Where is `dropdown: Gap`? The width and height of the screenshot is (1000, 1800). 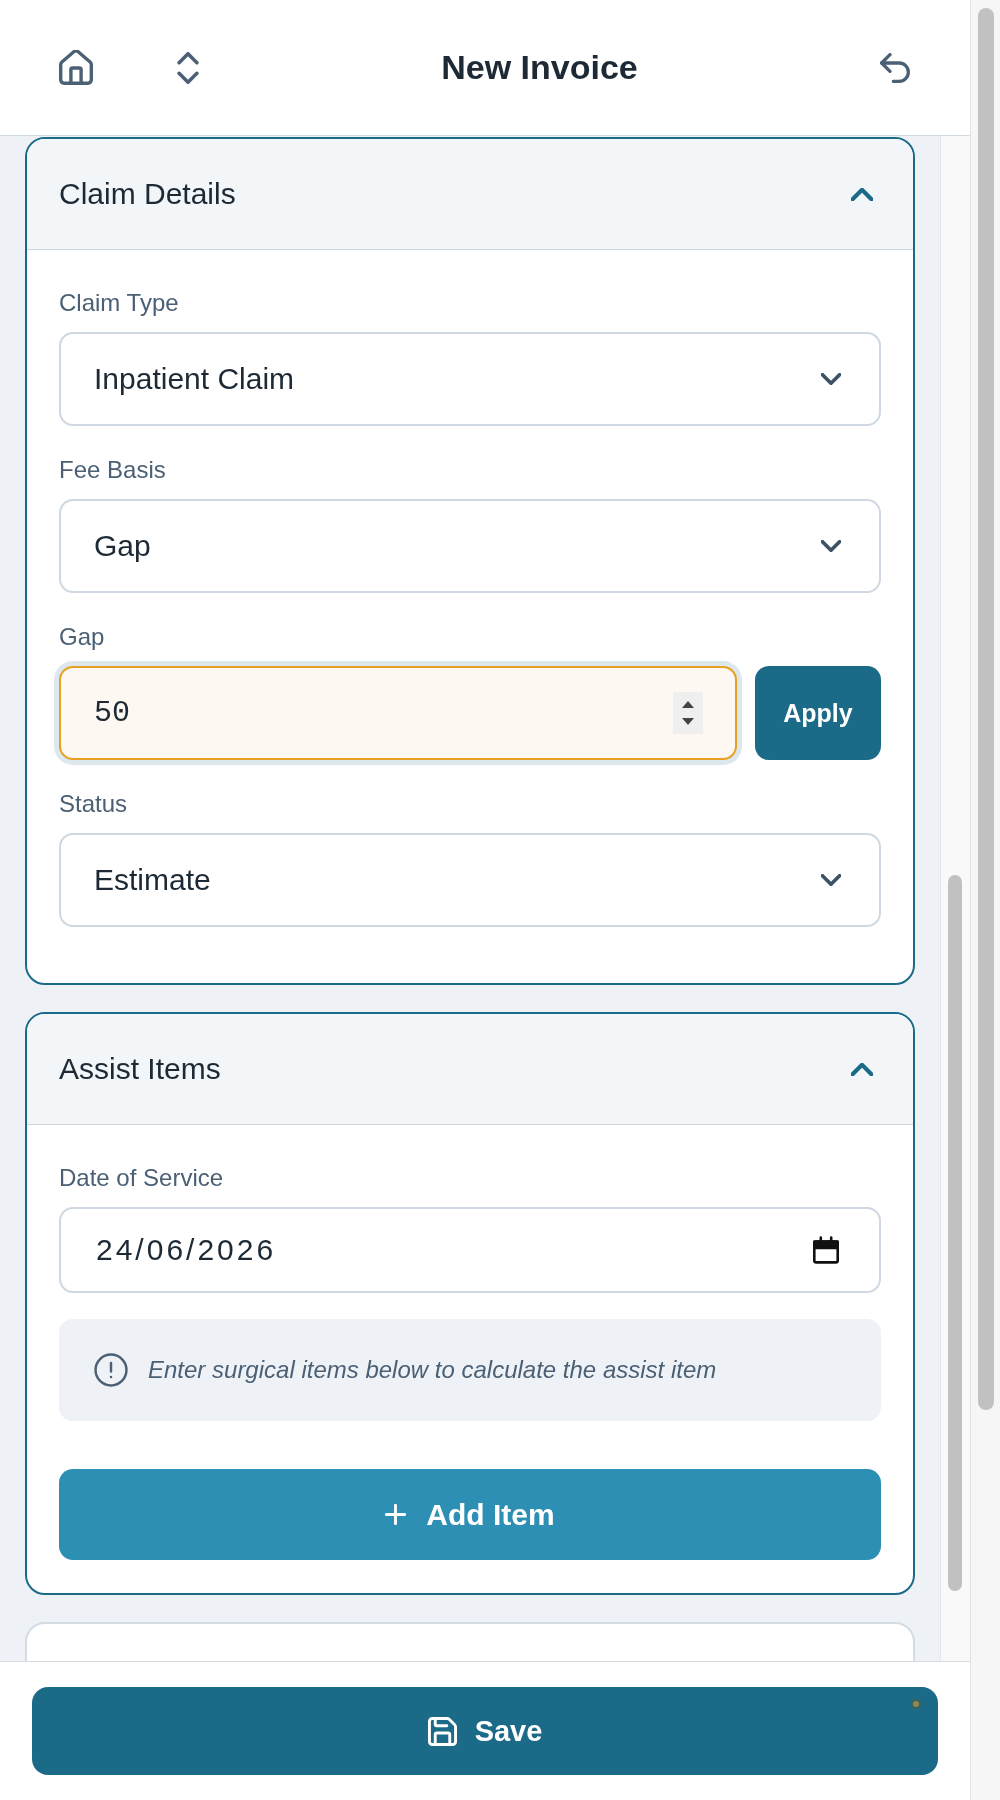
dropdown: Gap is located at coordinates (470, 546).